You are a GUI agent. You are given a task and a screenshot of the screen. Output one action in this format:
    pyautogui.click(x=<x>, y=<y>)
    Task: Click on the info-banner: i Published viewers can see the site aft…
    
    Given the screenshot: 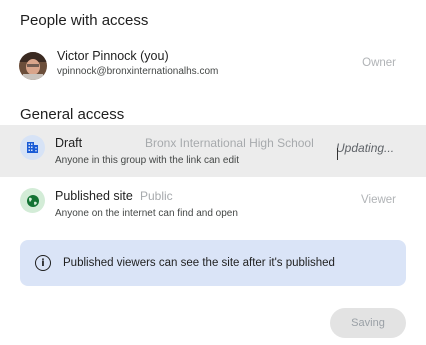 What is the action you would take?
    pyautogui.click(x=213, y=263)
    